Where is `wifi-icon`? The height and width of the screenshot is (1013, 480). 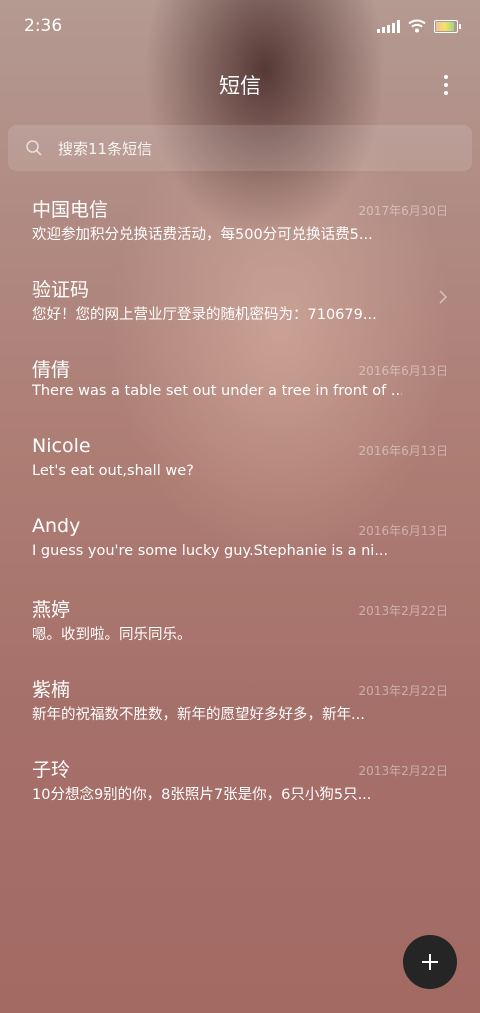 wifi-icon is located at coordinates (417, 26).